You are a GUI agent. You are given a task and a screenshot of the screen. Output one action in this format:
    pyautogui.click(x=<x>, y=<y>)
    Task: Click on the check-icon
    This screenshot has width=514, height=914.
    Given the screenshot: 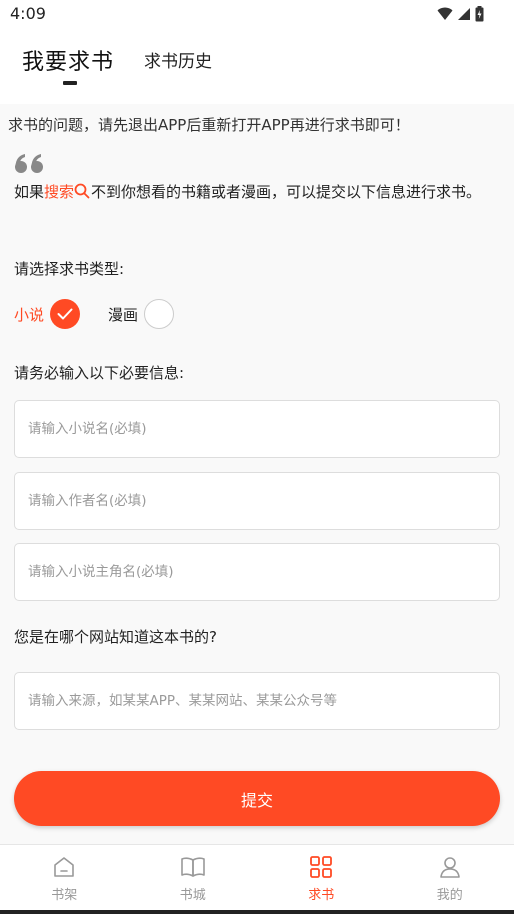 What is the action you would take?
    pyautogui.click(x=65, y=314)
    